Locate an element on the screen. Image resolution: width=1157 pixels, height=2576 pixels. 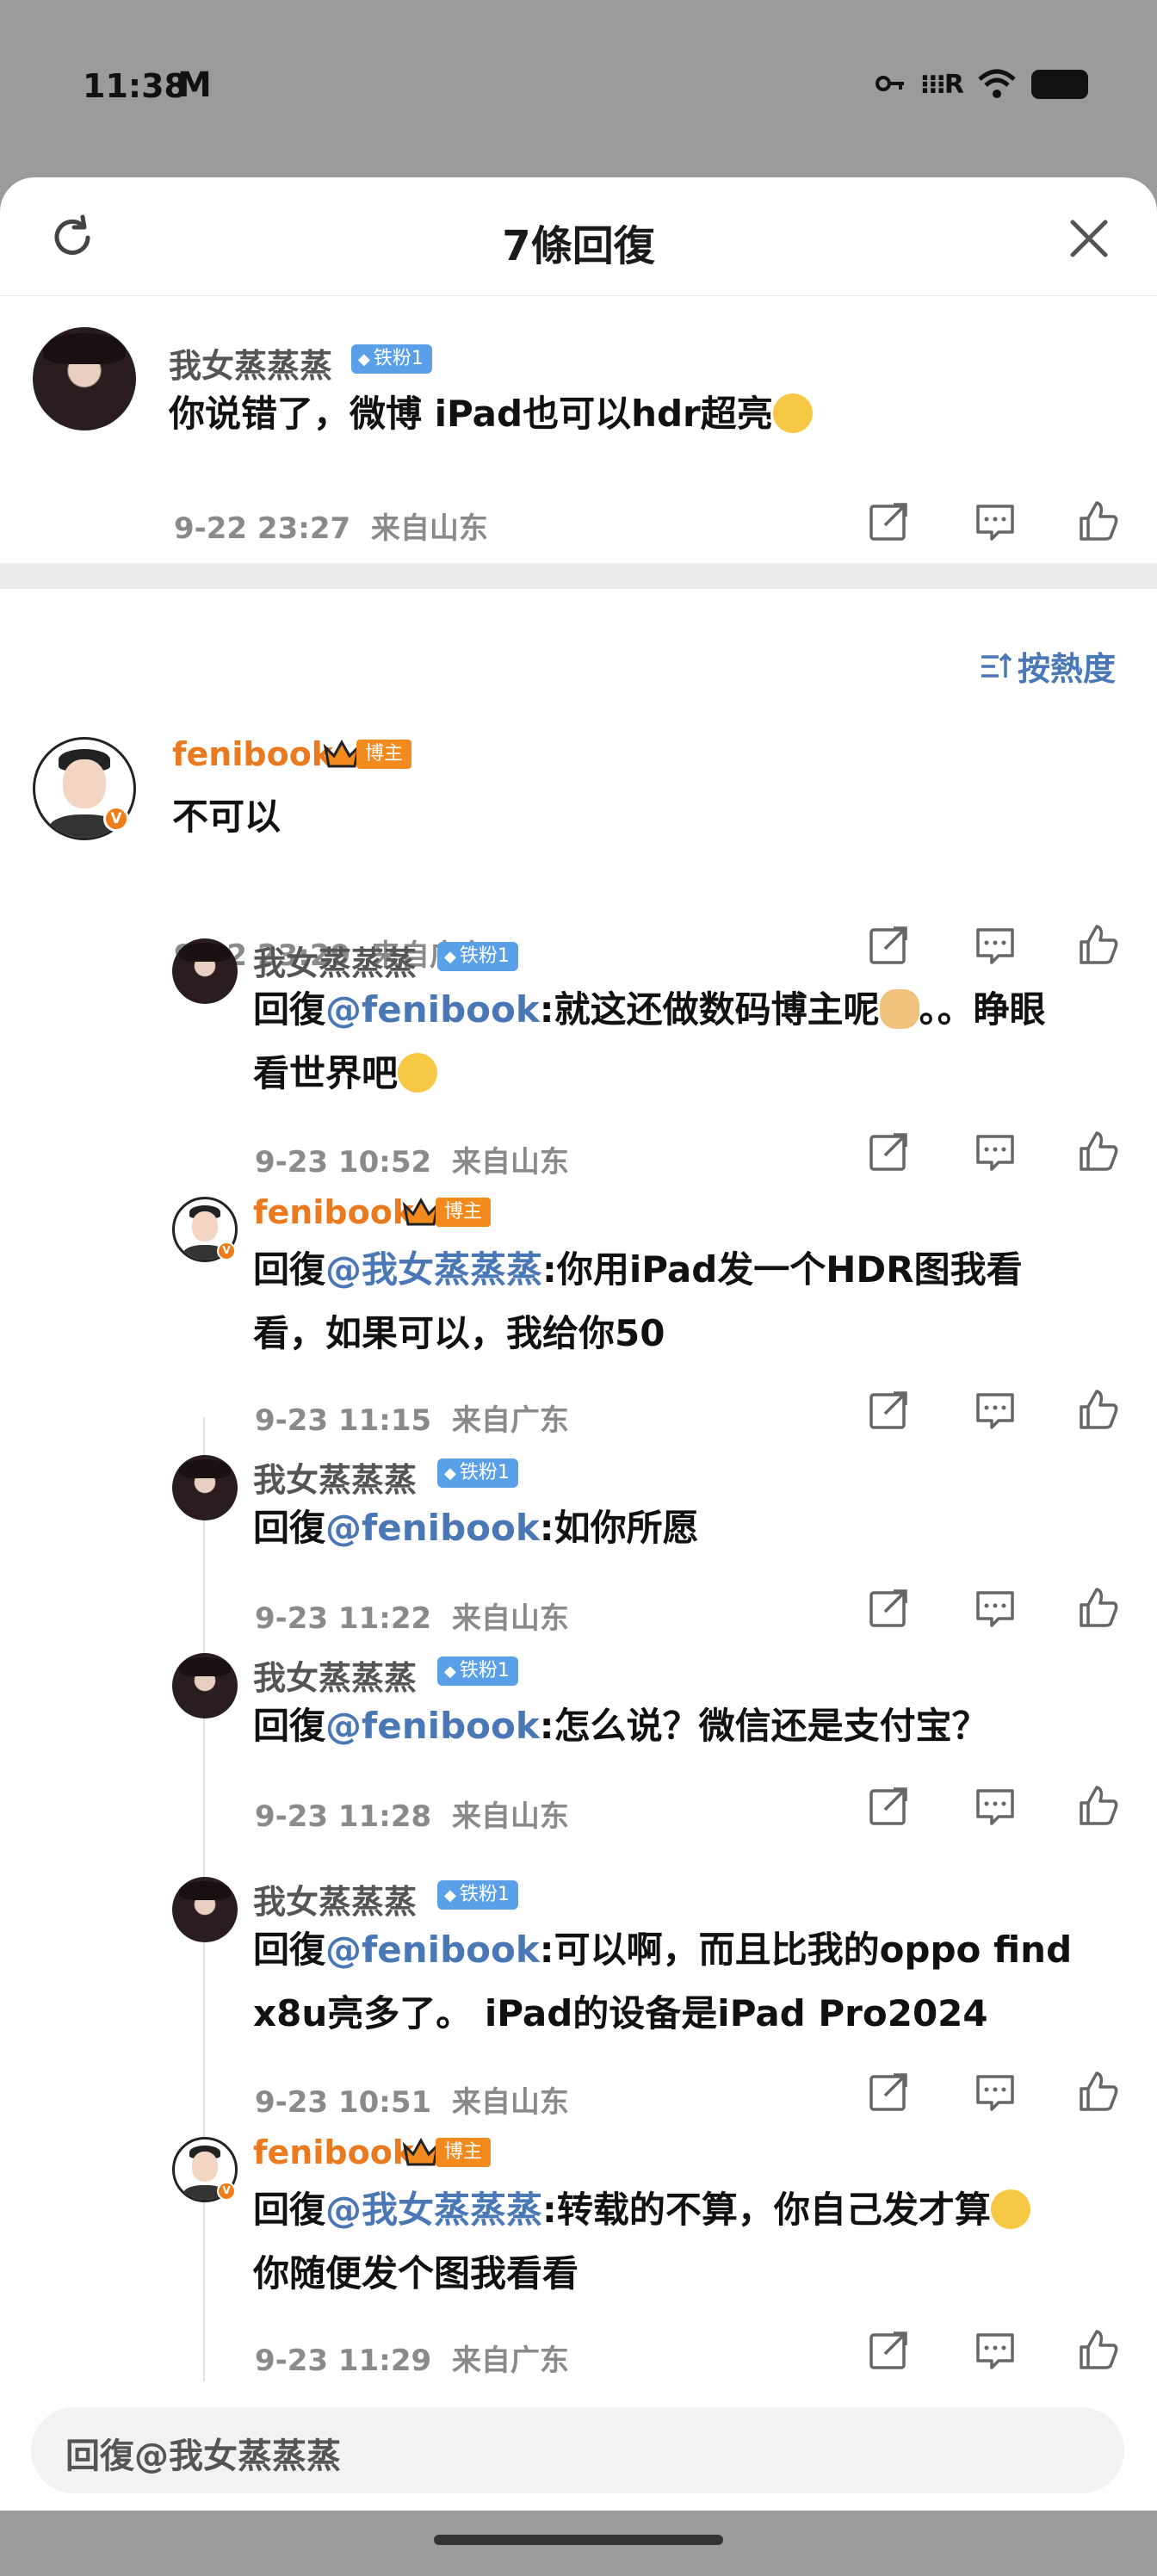
comment-text-body: 你随便发个图我看看 is located at coordinates (416, 2273).